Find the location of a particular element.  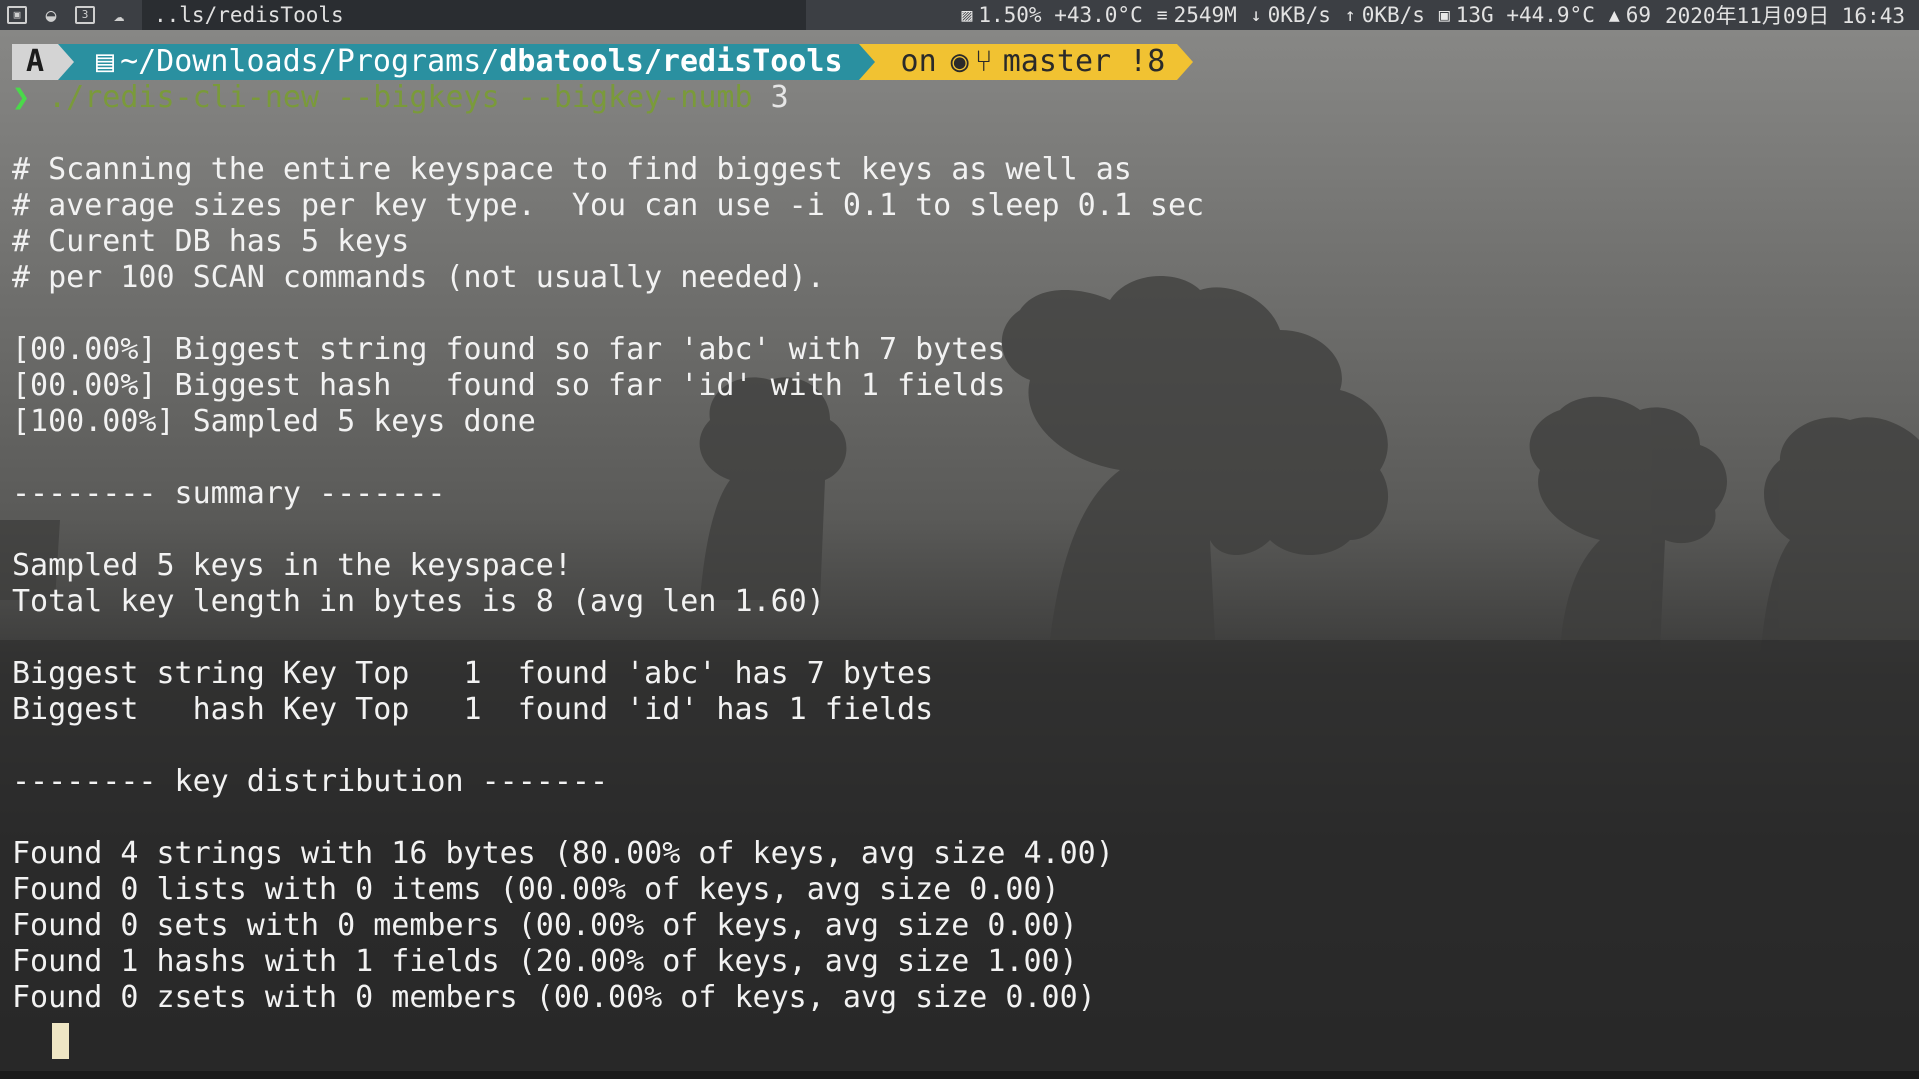

notification-stat: ▲ 69 is located at coordinates (1630, 15).